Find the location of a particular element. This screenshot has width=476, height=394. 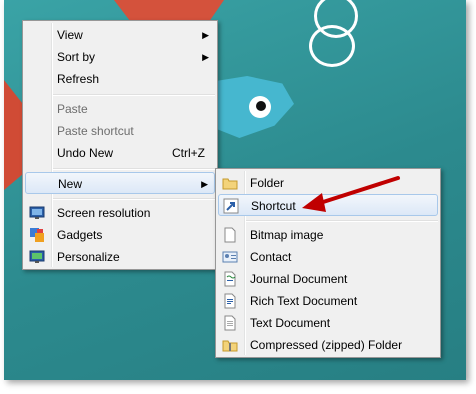

menu-item-gadgets: Gadgets is located at coordinates (120, 235).